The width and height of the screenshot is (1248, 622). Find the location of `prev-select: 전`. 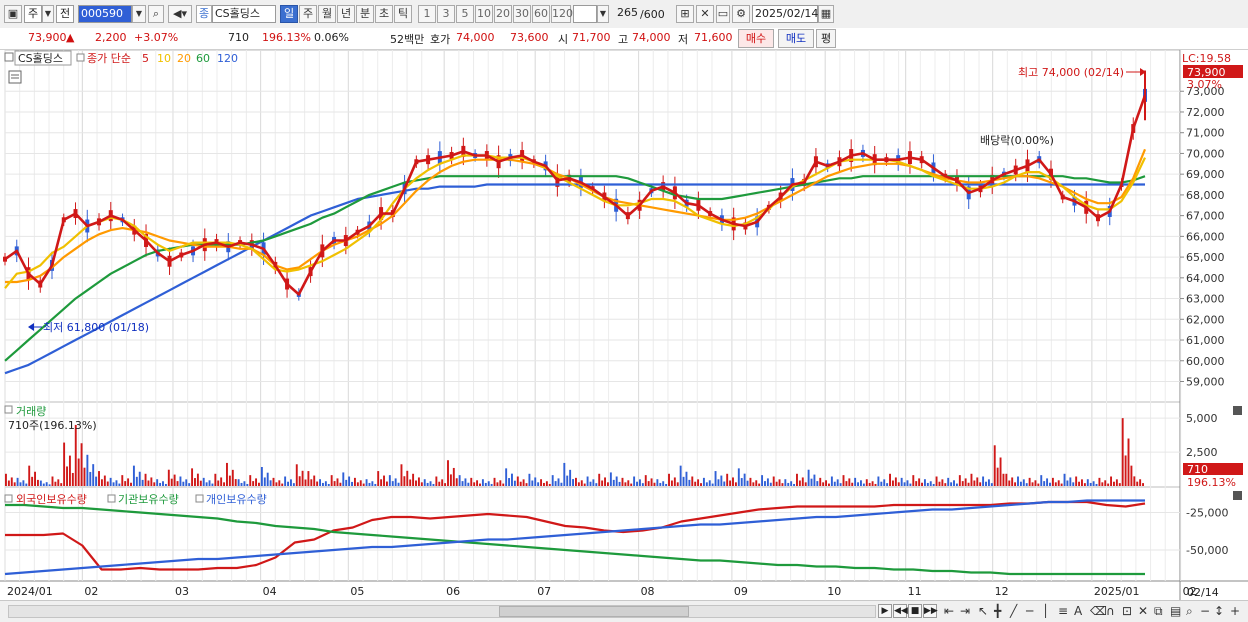

prev-select: 전 is located at coordinates (65, 14).